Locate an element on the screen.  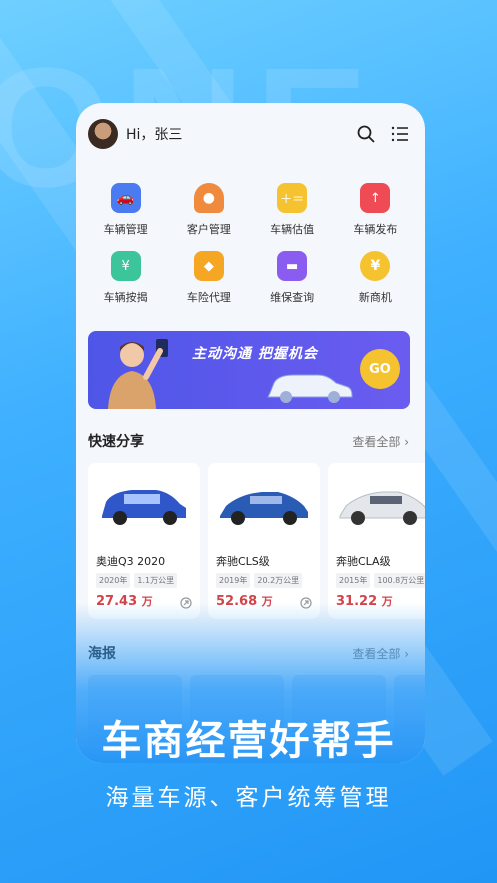
car-publish-icon: ↑ is located at coordinates (375, 198).